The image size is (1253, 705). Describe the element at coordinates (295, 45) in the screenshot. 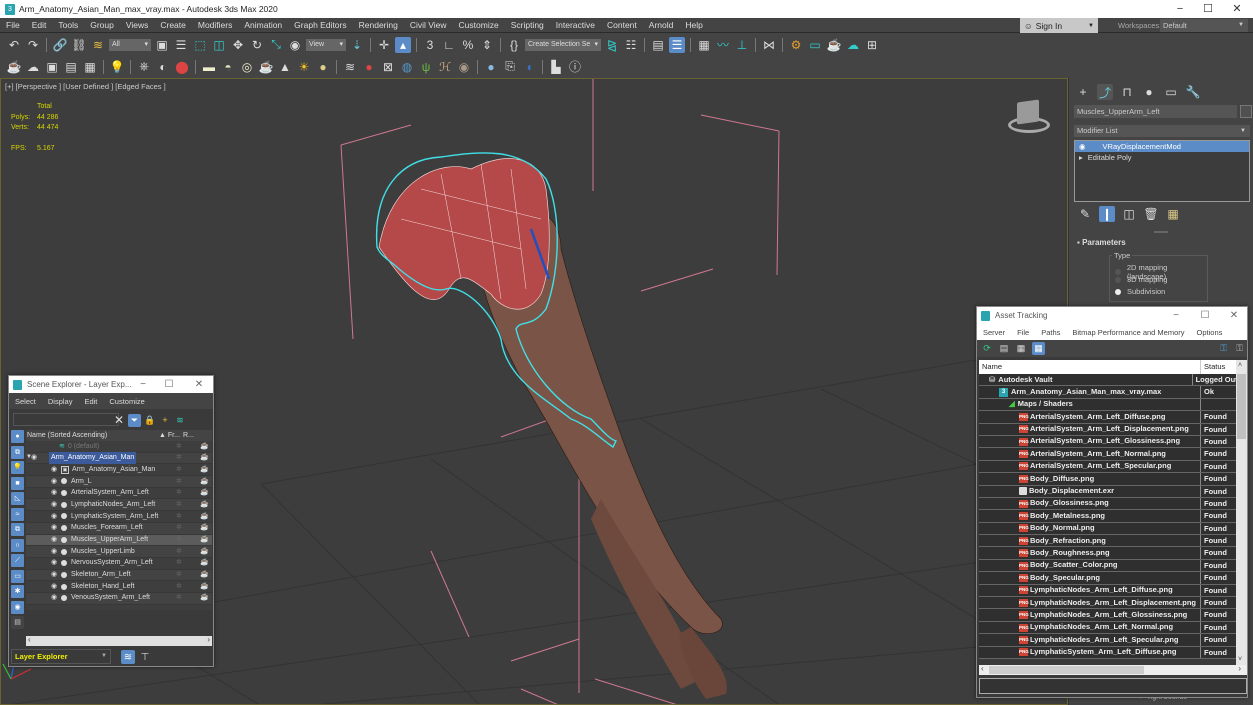

I see `place-icon: ◉` at that location.